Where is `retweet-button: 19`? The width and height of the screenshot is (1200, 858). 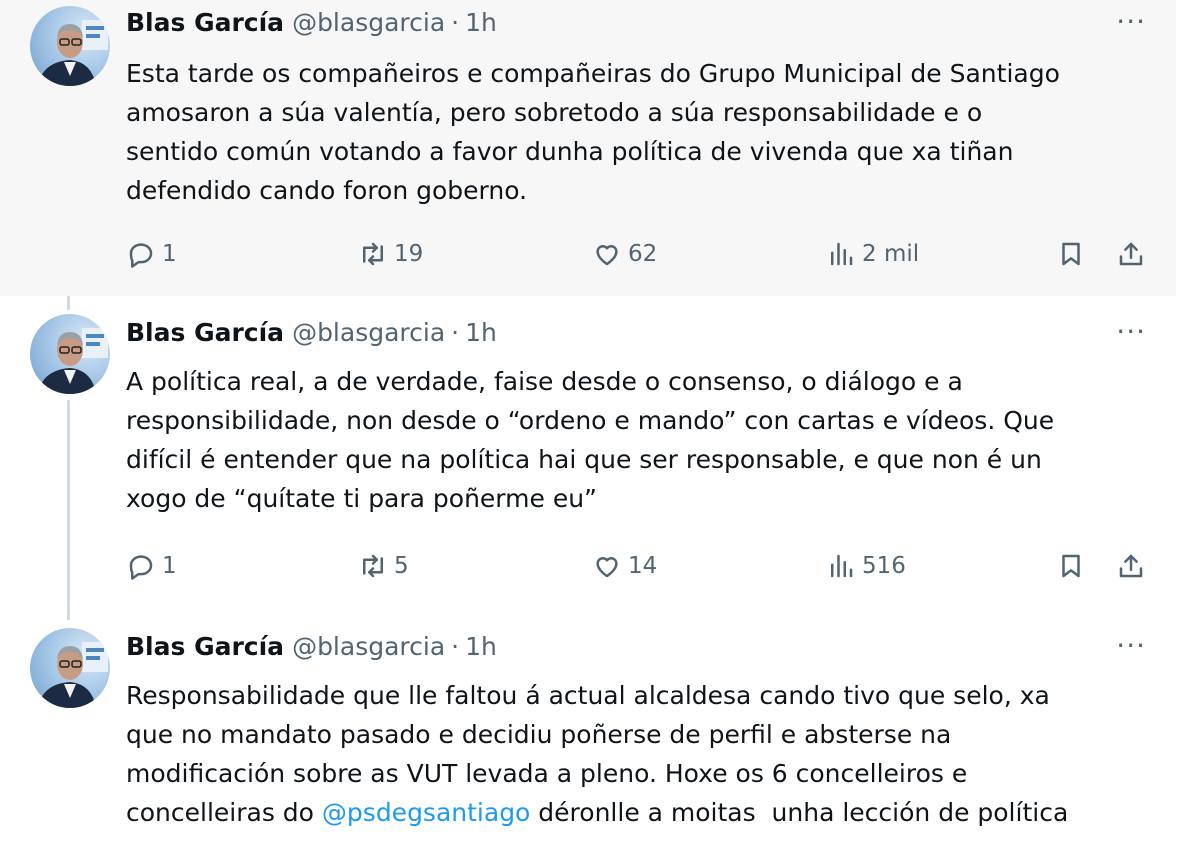 retweet-button: 19 is located at coordinates (390, 254).